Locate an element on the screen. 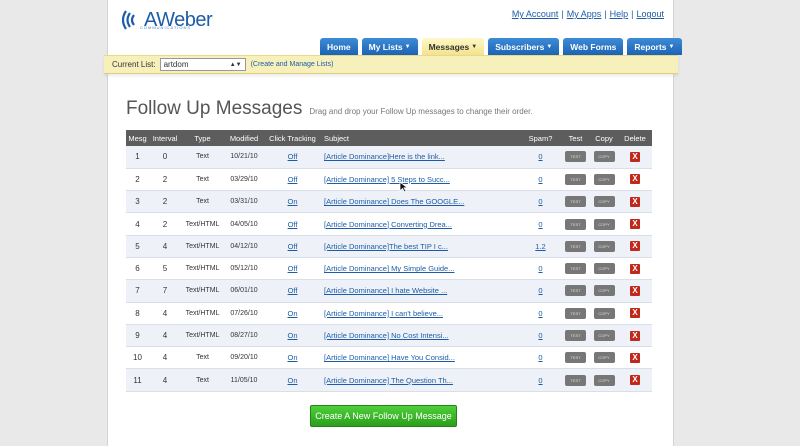 The width and height of the screenshot is (800, 446). manage-lists-link: (Create and Manage Lists) is located at coordinates (292, 64).